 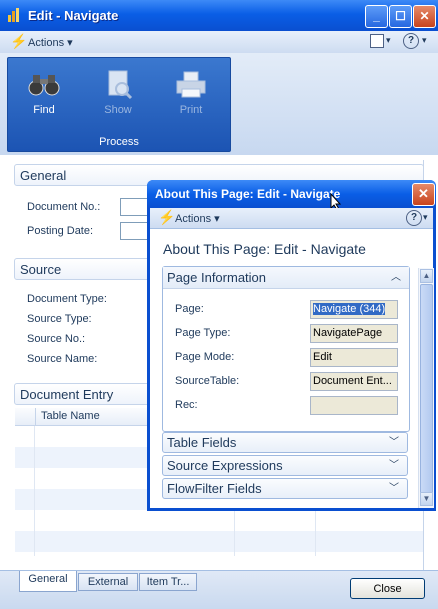 I want to click on fasttab-table-fields: Table Fields ﹀, so click(x=285, y=442).